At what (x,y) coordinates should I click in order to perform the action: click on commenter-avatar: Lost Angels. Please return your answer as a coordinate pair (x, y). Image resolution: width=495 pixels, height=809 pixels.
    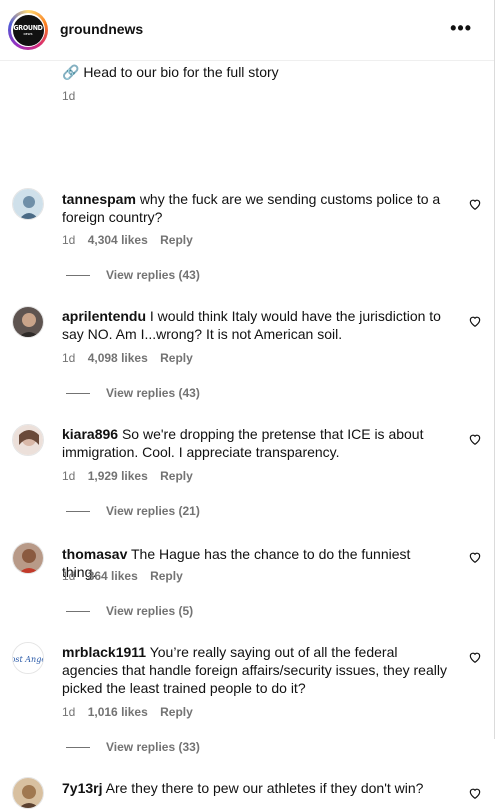
    Looking at the image, I should click on (28, 658).